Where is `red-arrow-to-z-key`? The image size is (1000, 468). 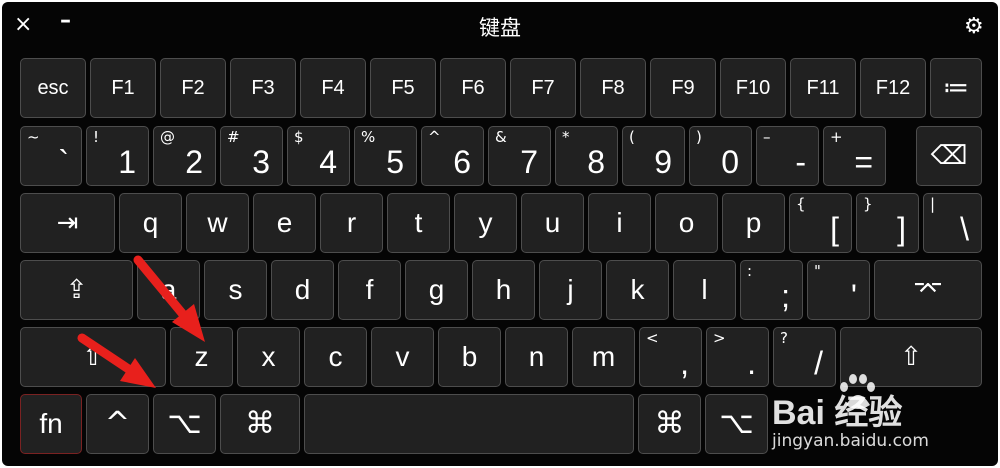
red-arrow-to-z-key is located at coordinates (169, 298).